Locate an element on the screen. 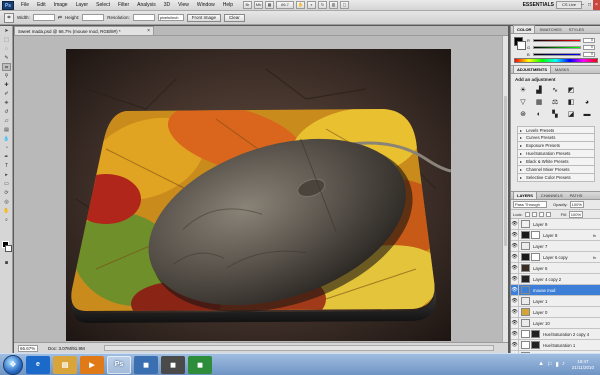 The width and height of the screenshot is (600, 375). zoom-level-field: 66.7 is located at coordinates (285, 5).